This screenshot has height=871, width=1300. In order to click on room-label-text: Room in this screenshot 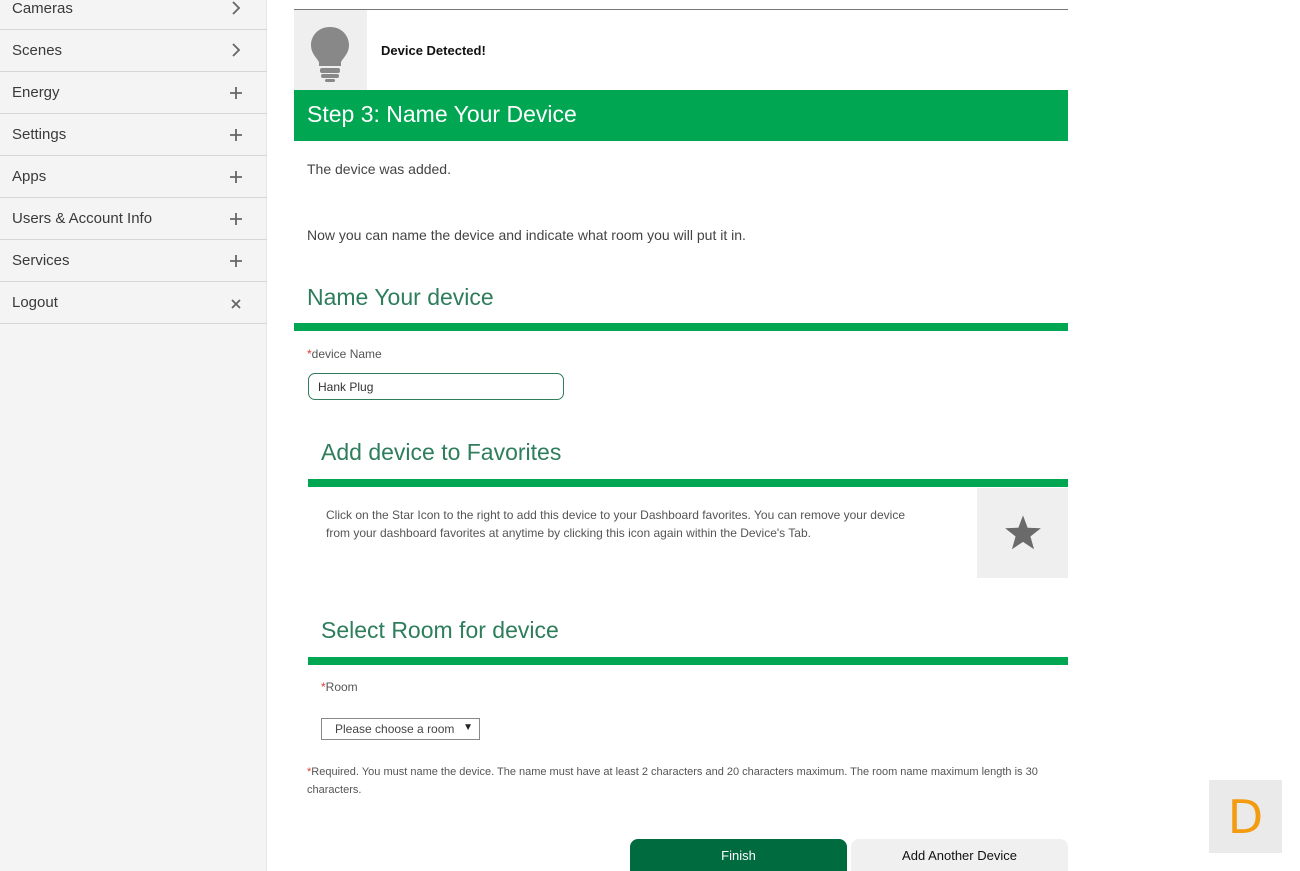, I will do `click(341, 687)`.